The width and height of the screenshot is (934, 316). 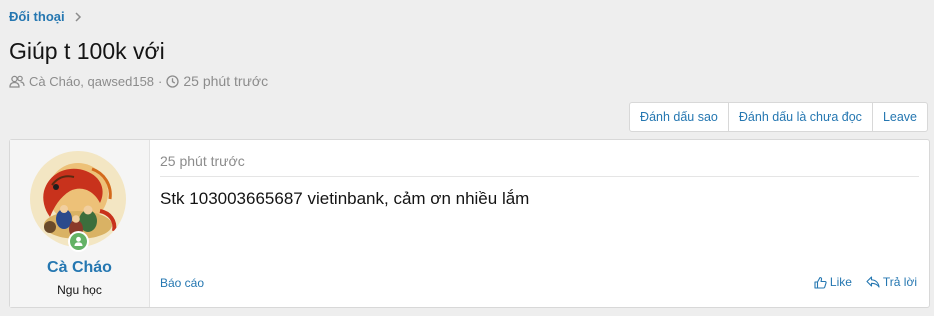 I want to click on message-user-info: Cà Cháo Ngu học, so click(x=80, y=223).